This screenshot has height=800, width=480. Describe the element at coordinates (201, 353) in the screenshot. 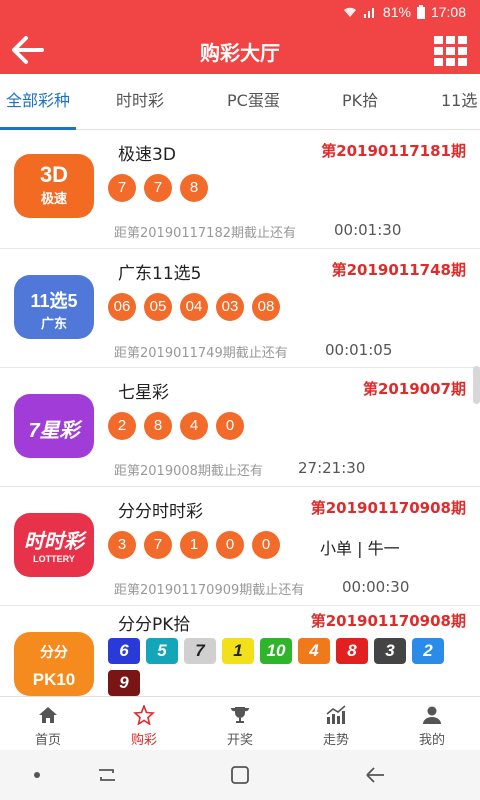

I see `countdown-label: 距第2019011749期截止还有` at that location.